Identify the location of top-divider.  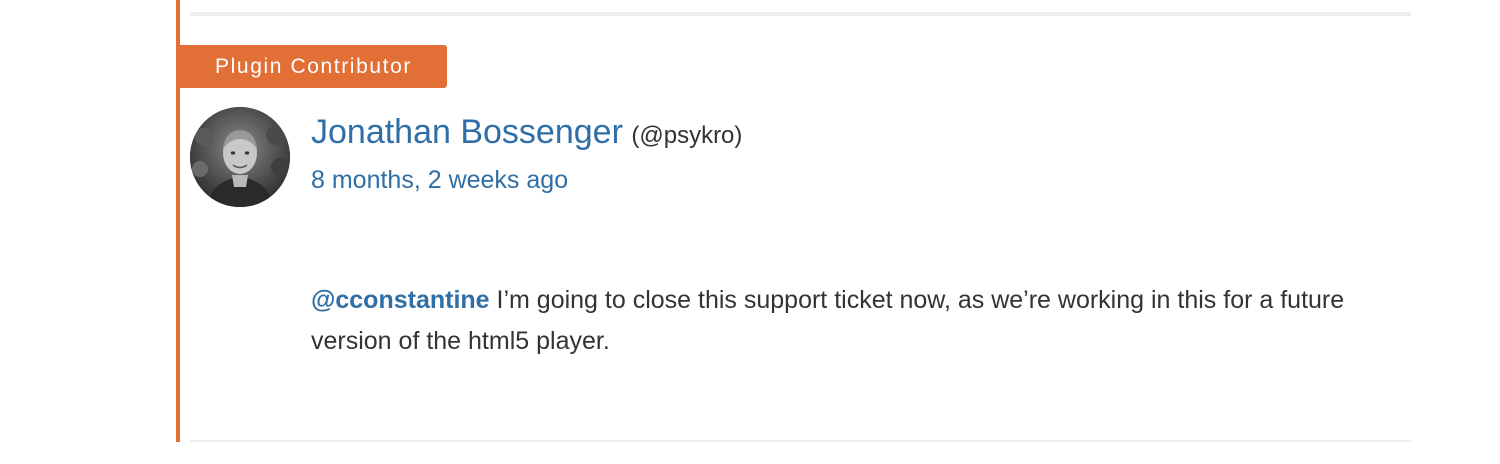
(800, 14).